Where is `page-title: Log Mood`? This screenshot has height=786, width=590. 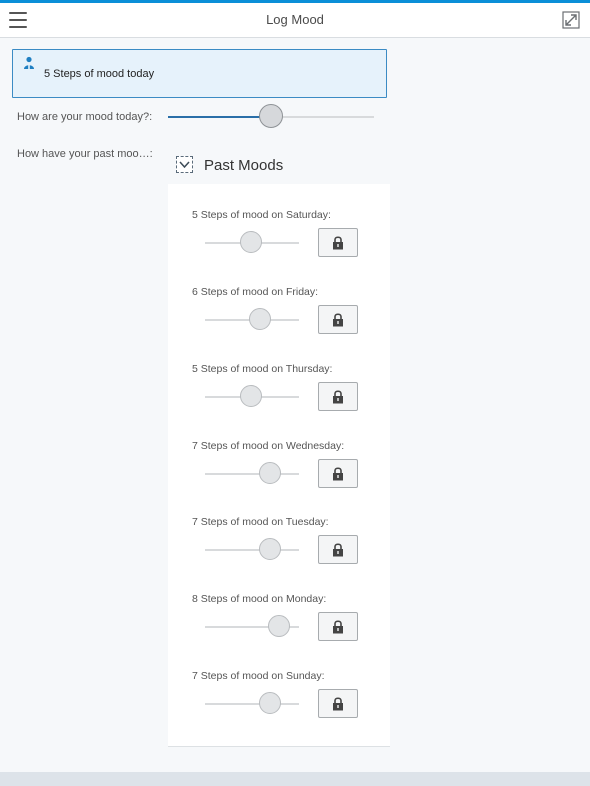 page-title: Log Mood is located at coordinates (295, 19).